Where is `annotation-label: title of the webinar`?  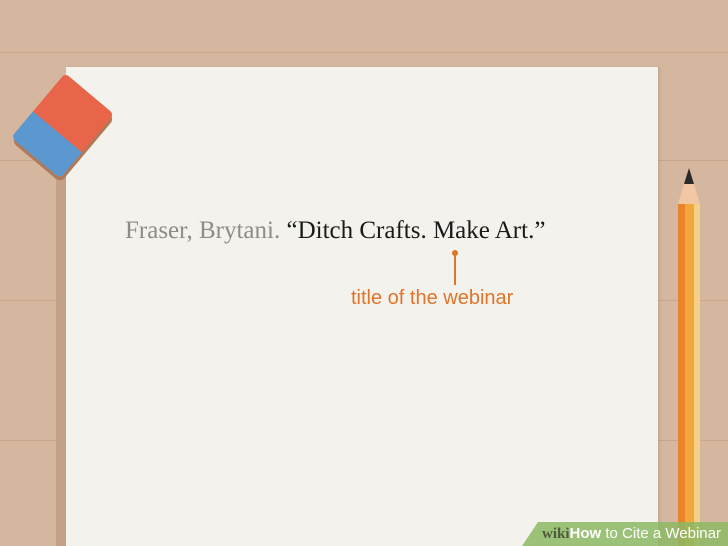 annotation-label: title of the webinar is located at coordinates (432, 298).